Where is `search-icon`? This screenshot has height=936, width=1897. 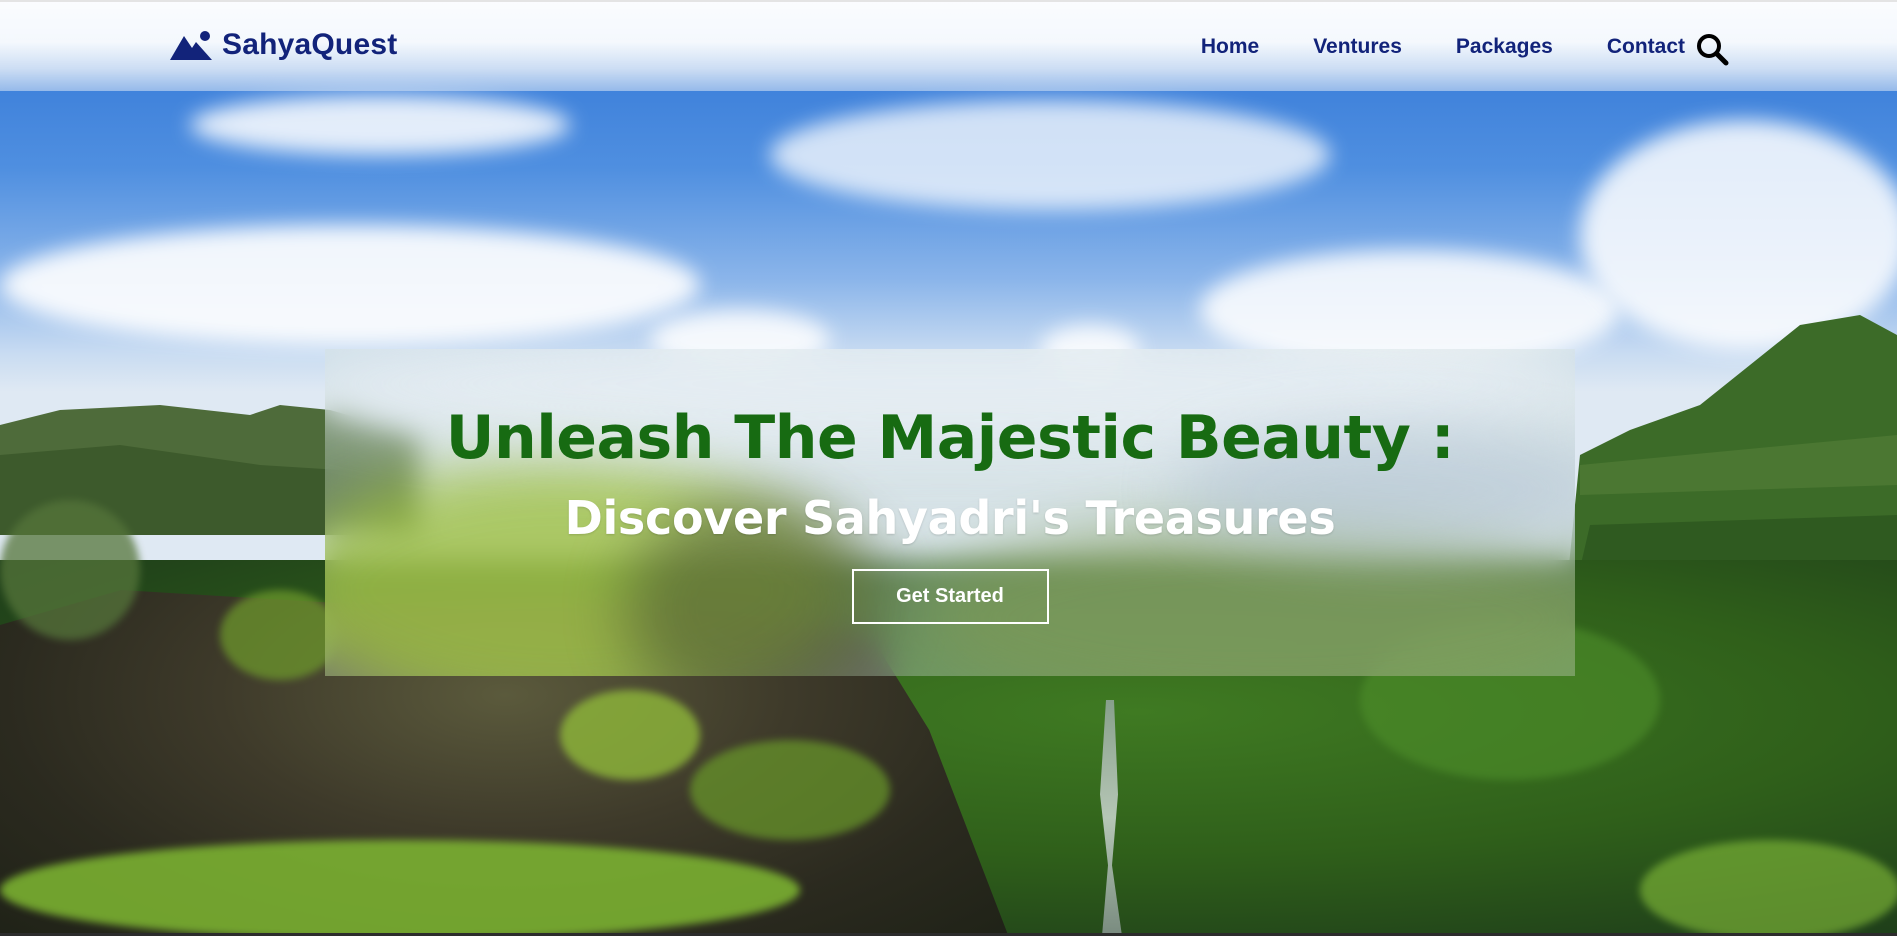 search-icon is located at coordinates (1712, 49).